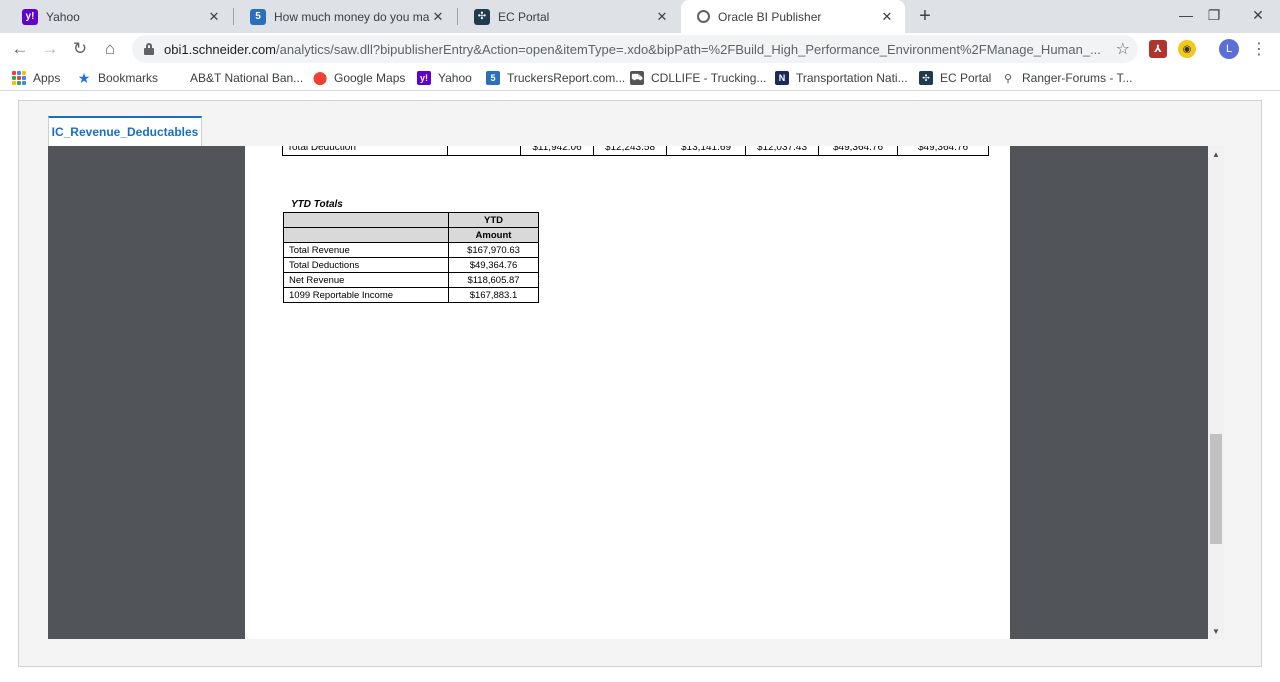 This screenshot has height=682, width=1280. What do you see at coordinates (493, 220) in the screenshot?
I see `header-cell: YTD` at bounding box center [493, 220].